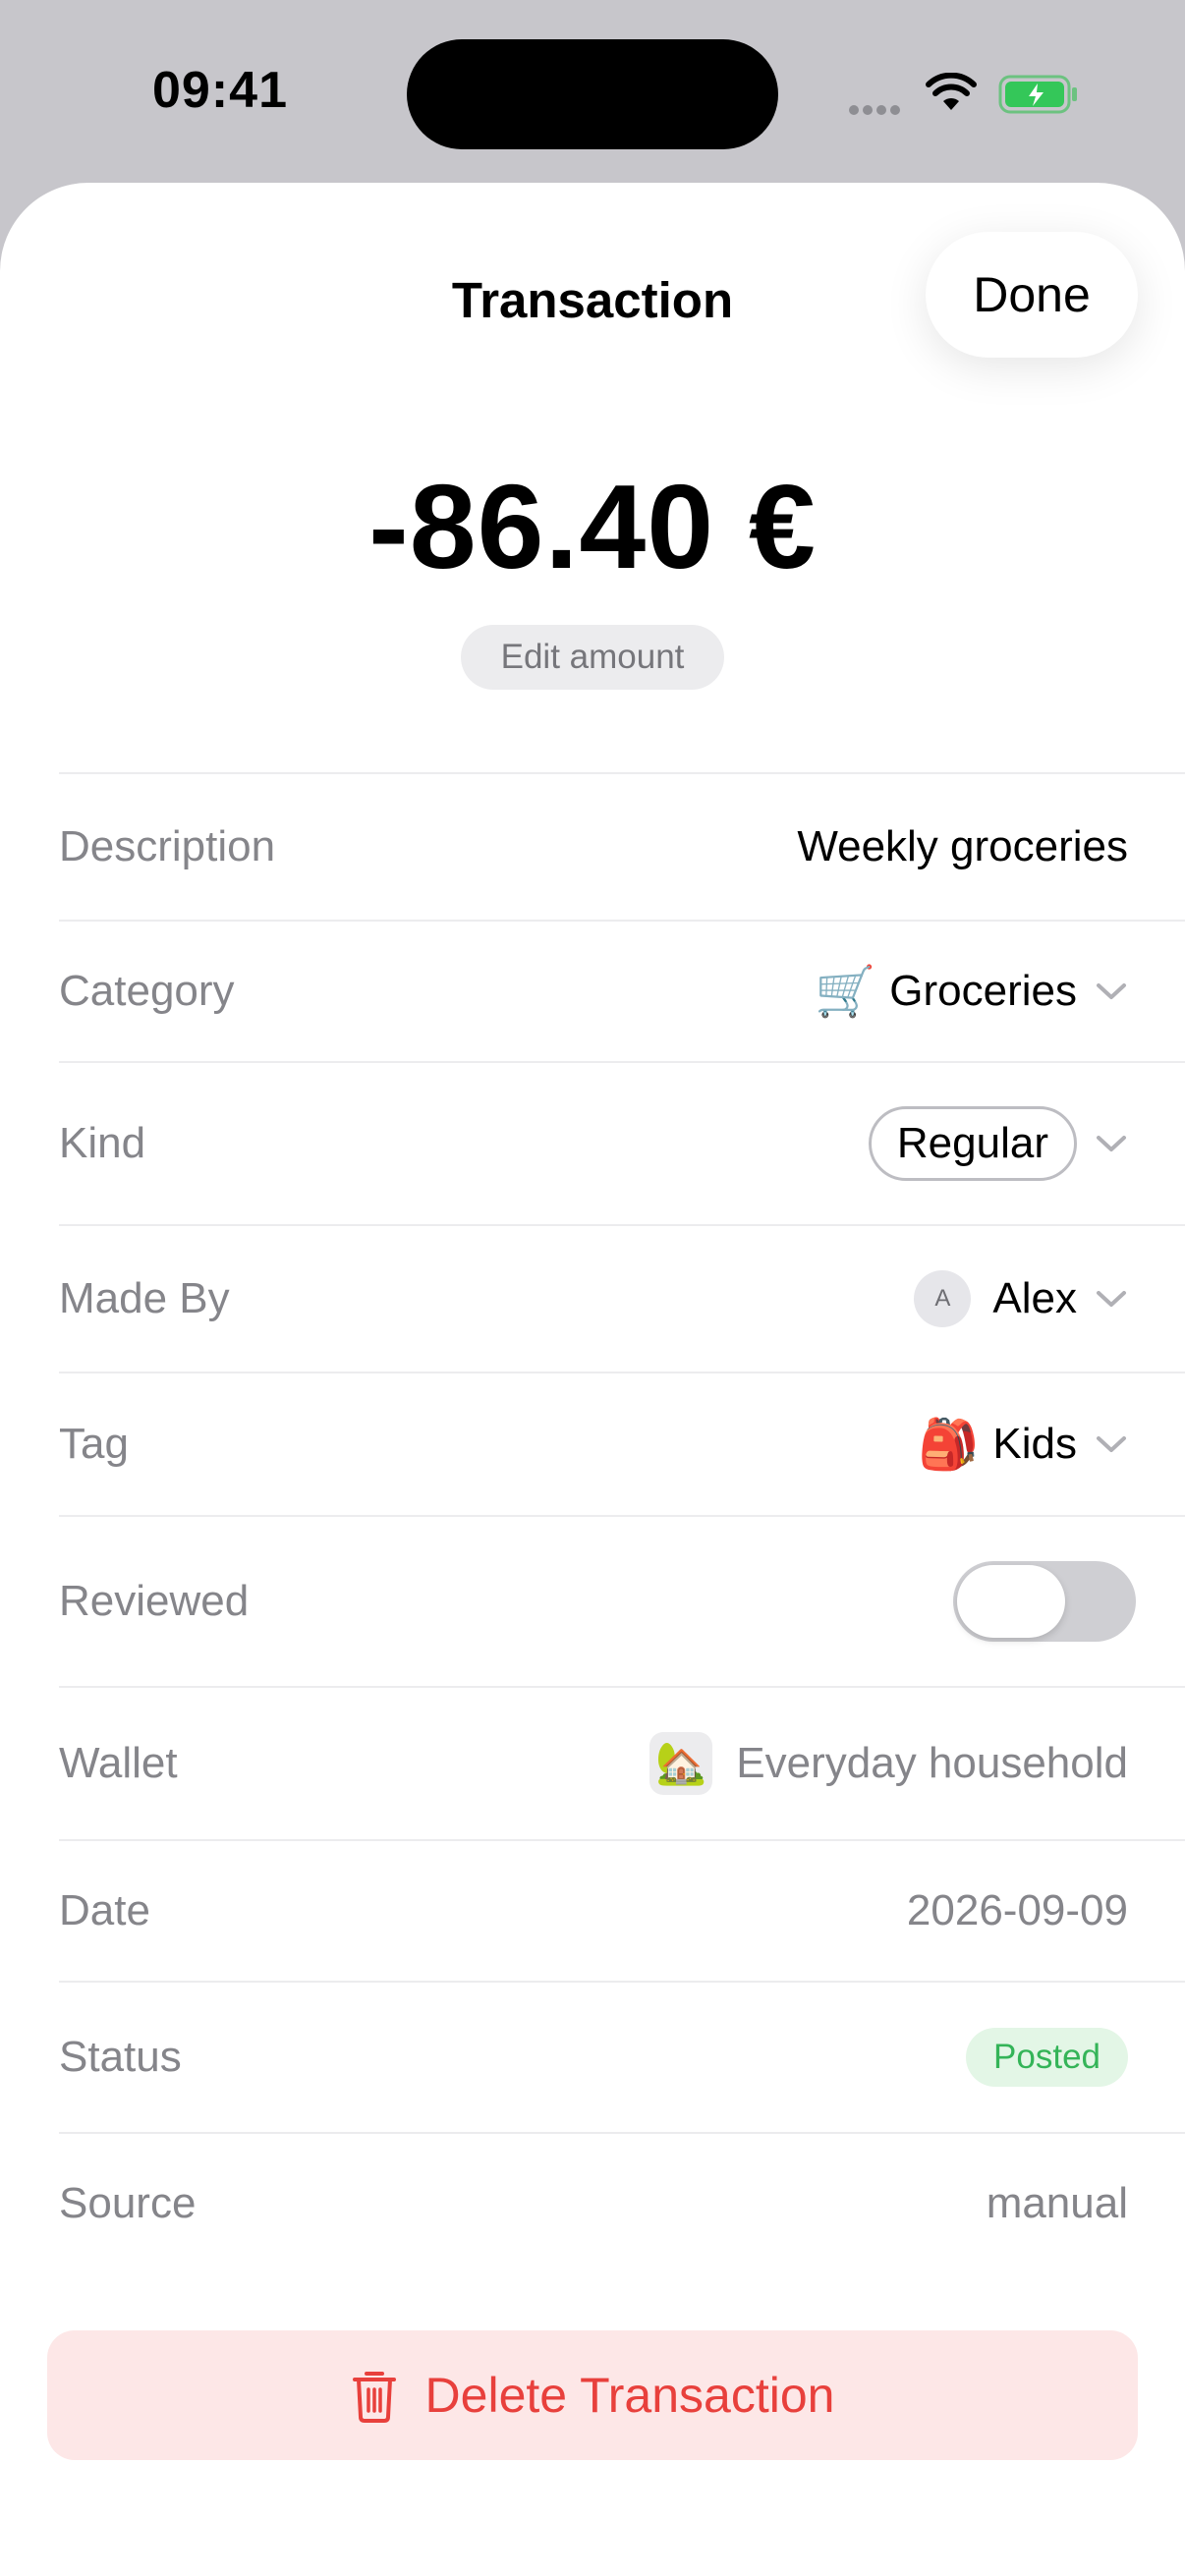  I want to click on tag-value: Kids, so click(1034, 1444).